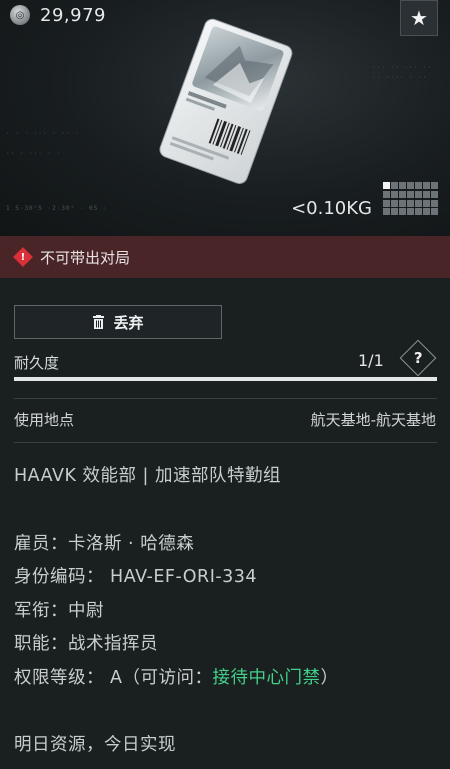 The image size is (450, 769). I want to click on durability-bar-fill, so click(225, 379).